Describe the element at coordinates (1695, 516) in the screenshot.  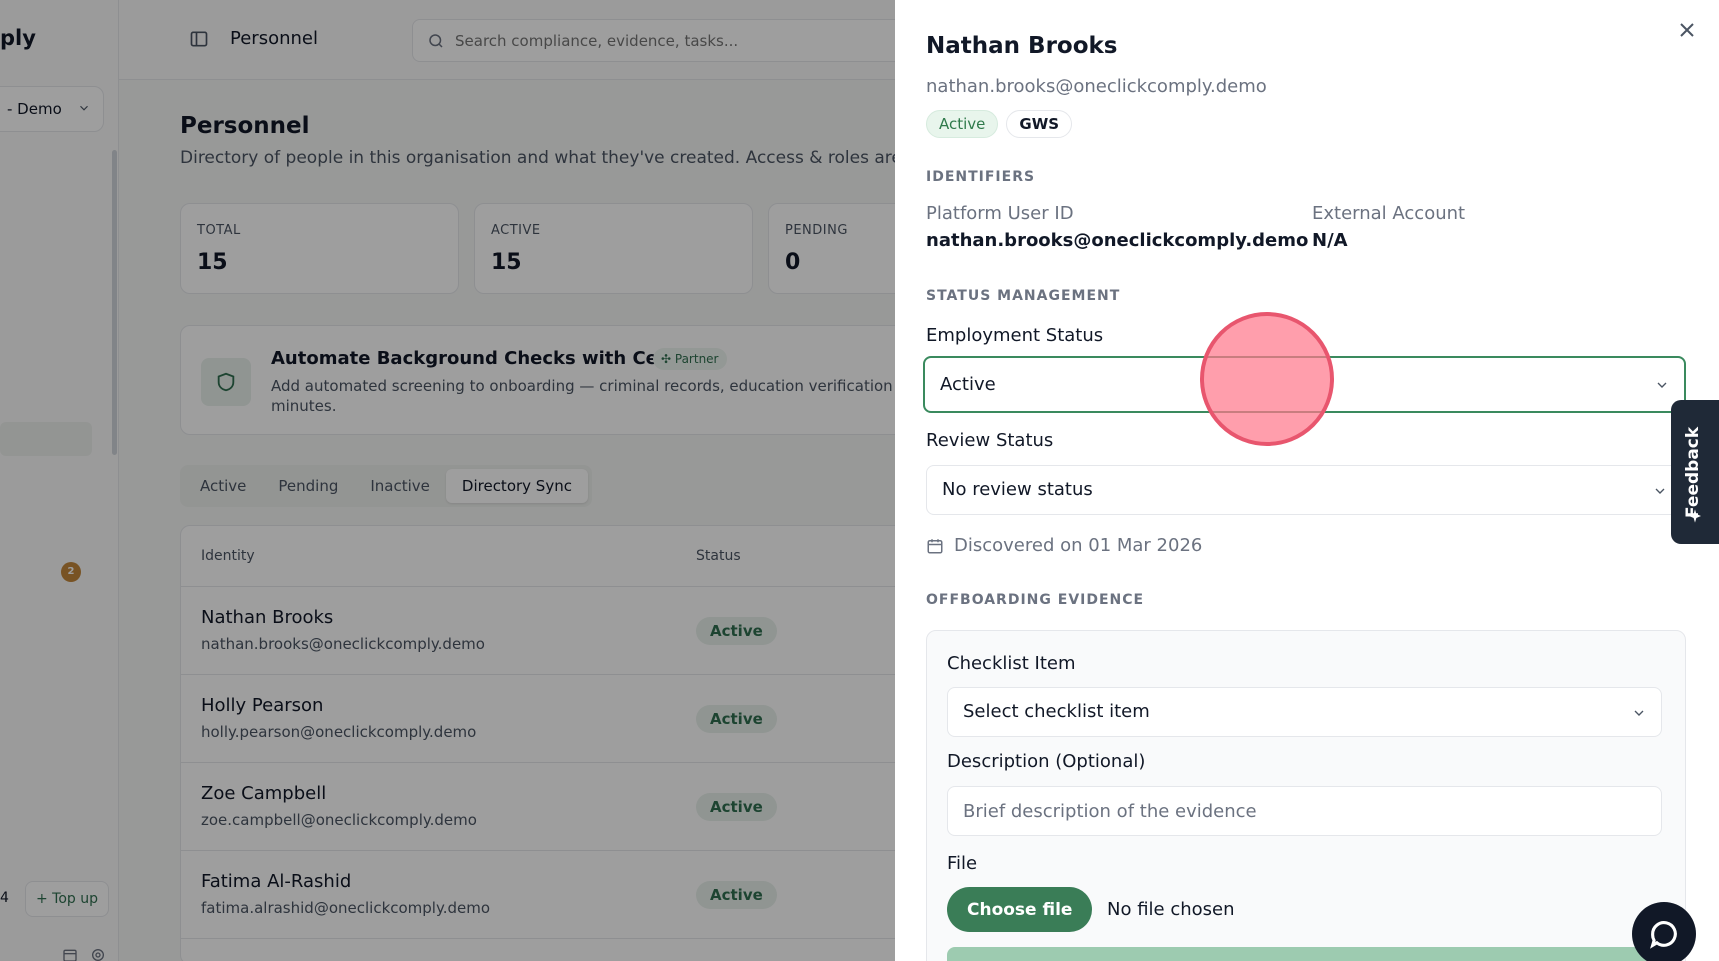
I see `sparkle-icon` at that location.